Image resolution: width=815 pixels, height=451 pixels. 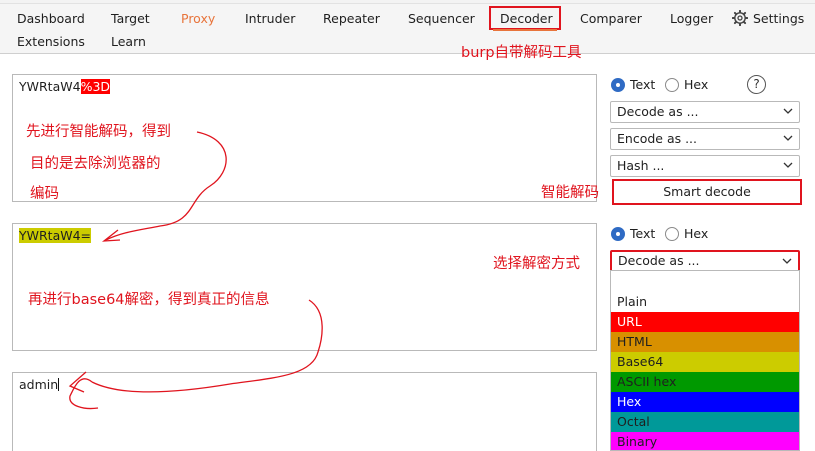 I want to click on annotation-smart-decode: 智能解码, so click(x=570, y=193).